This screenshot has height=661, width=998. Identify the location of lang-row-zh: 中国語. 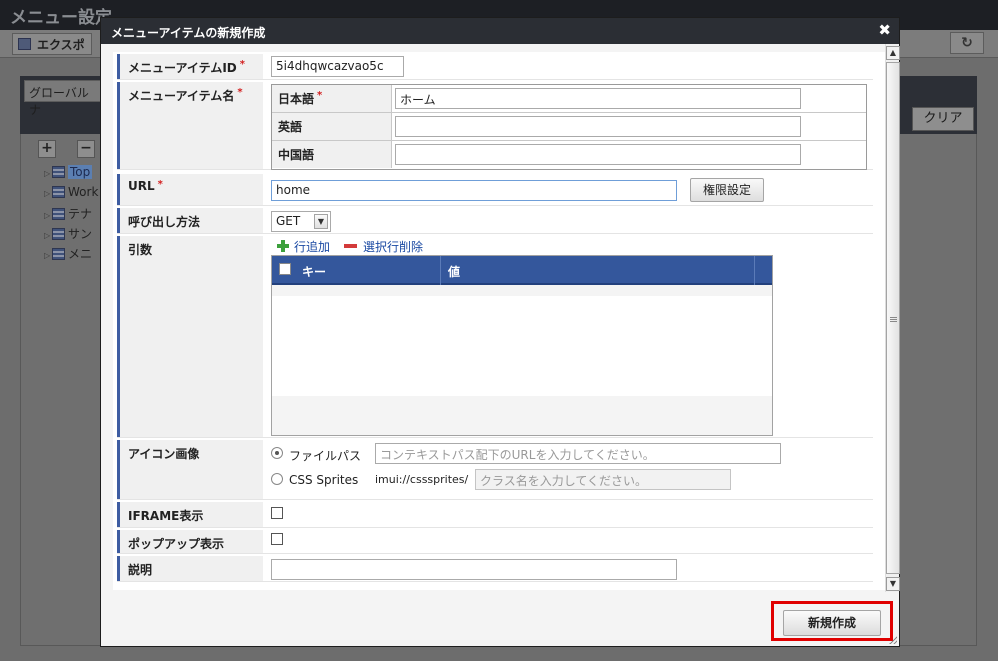
(569, 155).